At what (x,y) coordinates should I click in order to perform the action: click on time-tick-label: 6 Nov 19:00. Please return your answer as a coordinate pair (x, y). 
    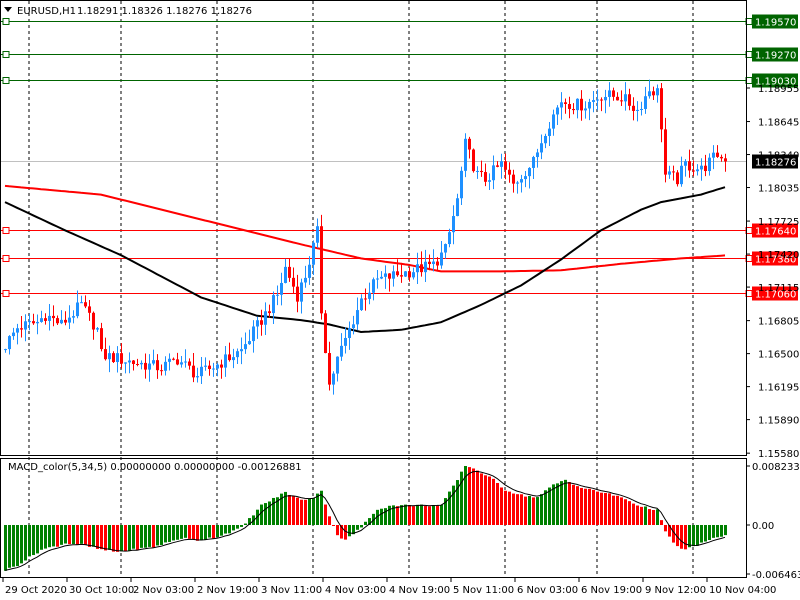
    Looking at the image, I should click on (611, 590).